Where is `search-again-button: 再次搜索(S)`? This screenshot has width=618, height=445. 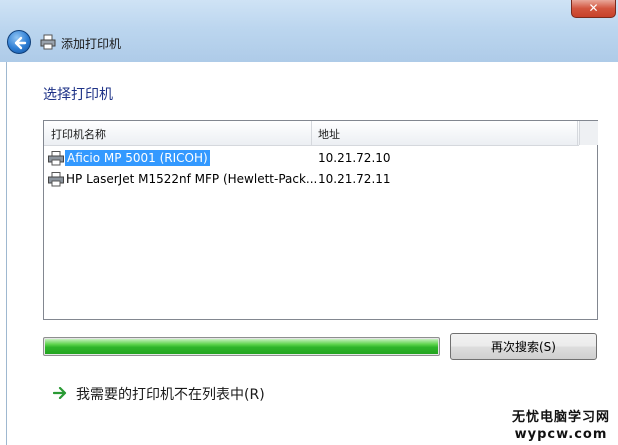 search-again-button: 再次搜索(S) is located at coordinates (523, 346).